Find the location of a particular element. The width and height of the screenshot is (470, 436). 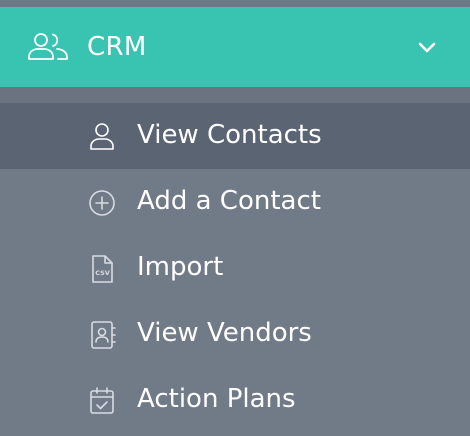

menu-item-label: View Vendors is located at coordinates (224, 333).